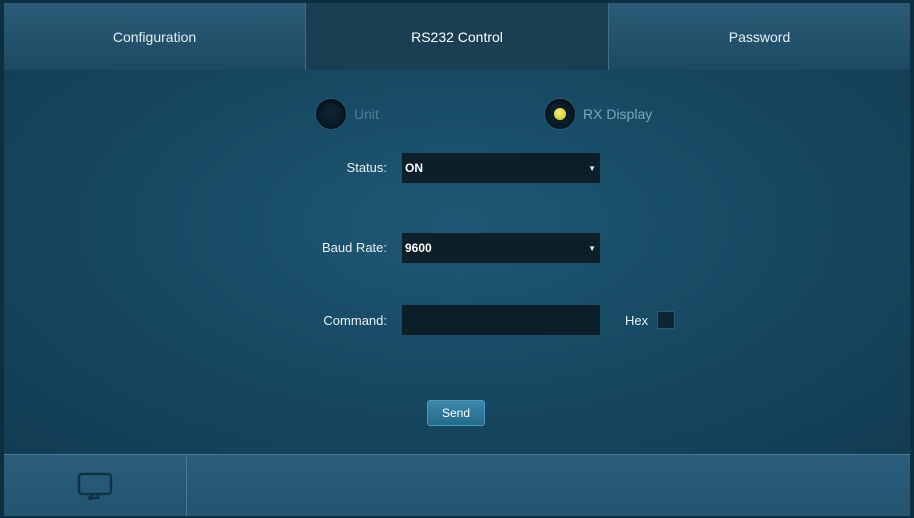  Describe the element at coordinates (418, 248) in the screenshot. I see `baud-rate-value: 9600` at that location.